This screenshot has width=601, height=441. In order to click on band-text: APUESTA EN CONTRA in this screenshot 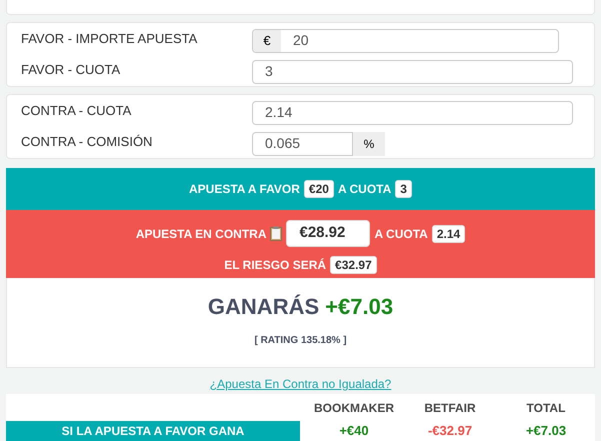, I will do `click(201, 234)`.